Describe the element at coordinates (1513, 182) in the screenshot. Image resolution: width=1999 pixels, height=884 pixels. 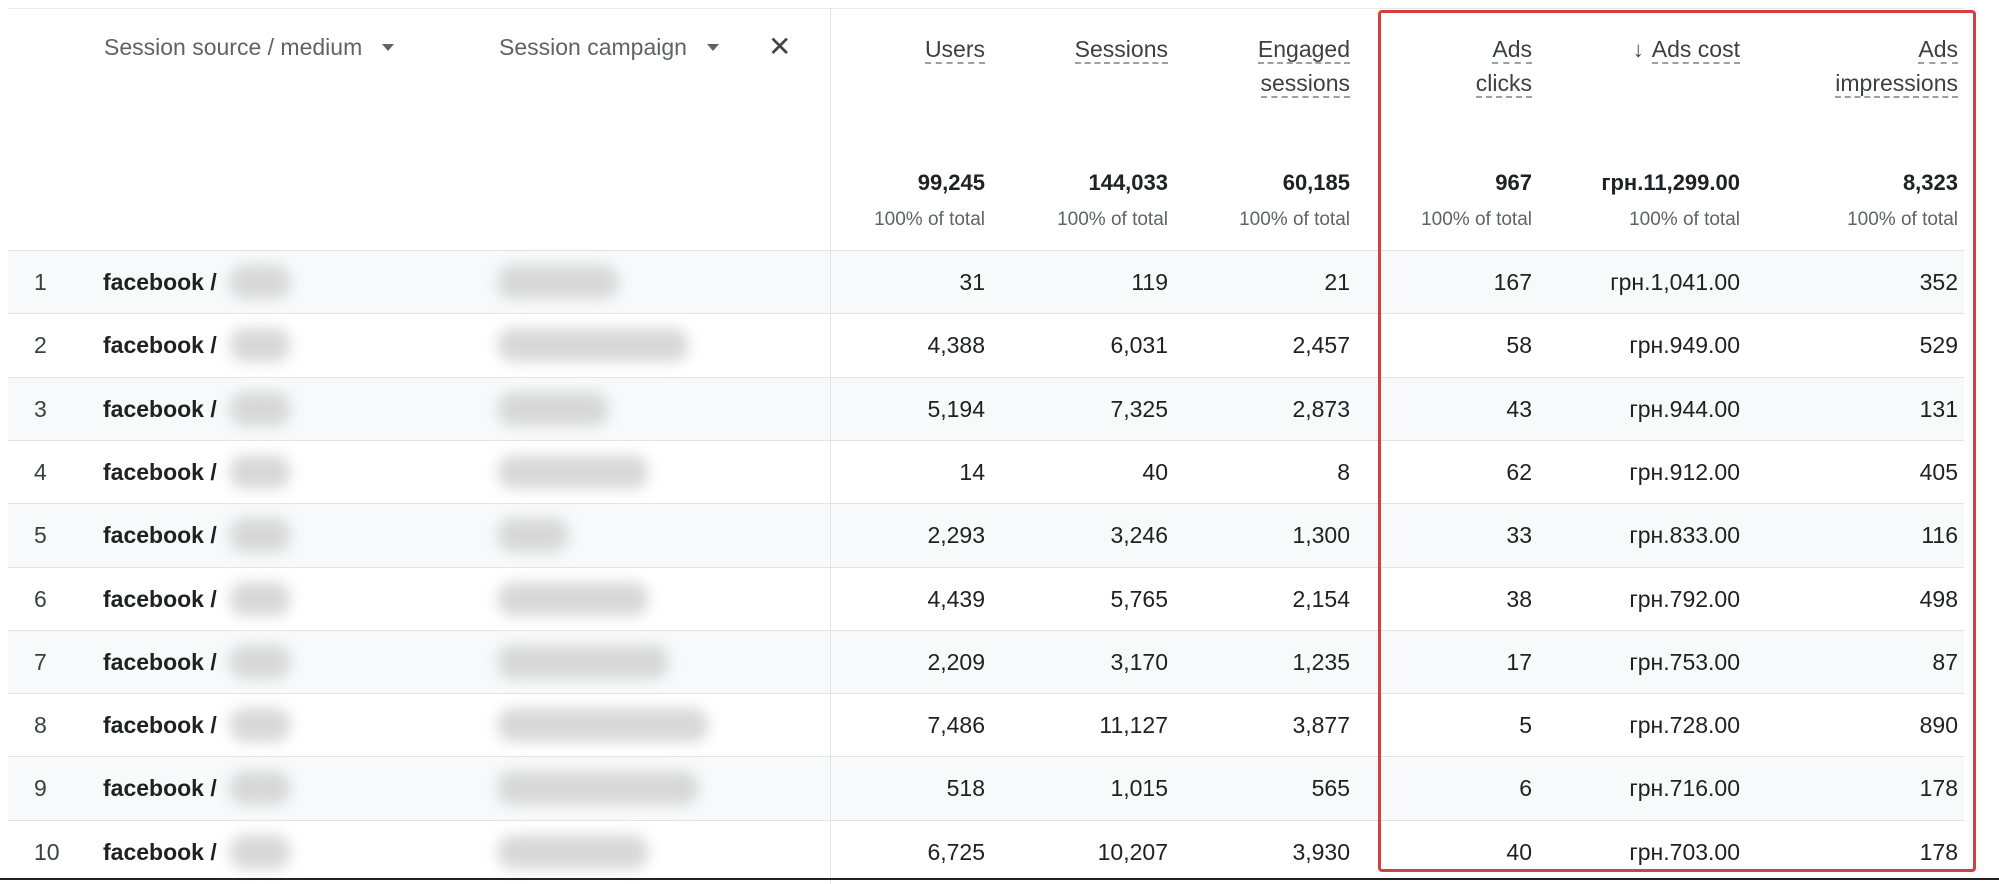
I see `total-ads-clicks: 967` at that location.